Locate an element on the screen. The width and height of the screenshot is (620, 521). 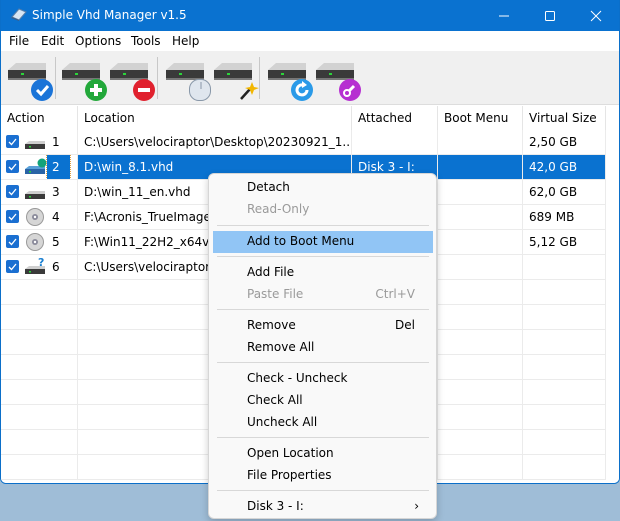
context-menu-item-paste-file: Paste File Ctrl+V is located at coordinates (323, 295).